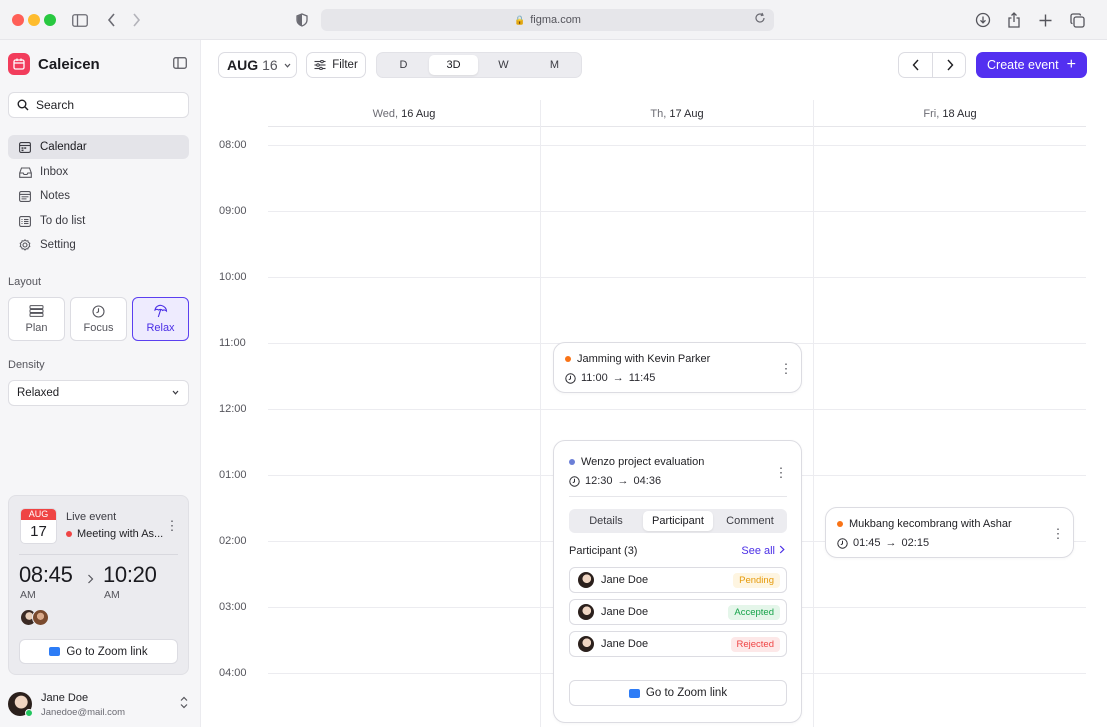 This screenshot has height=727, width=1107. What do you see at coordinates (636, 462) in the screenshot?
I see `event-title: Wenzo project evaluation` at bounding box center [636, 462].